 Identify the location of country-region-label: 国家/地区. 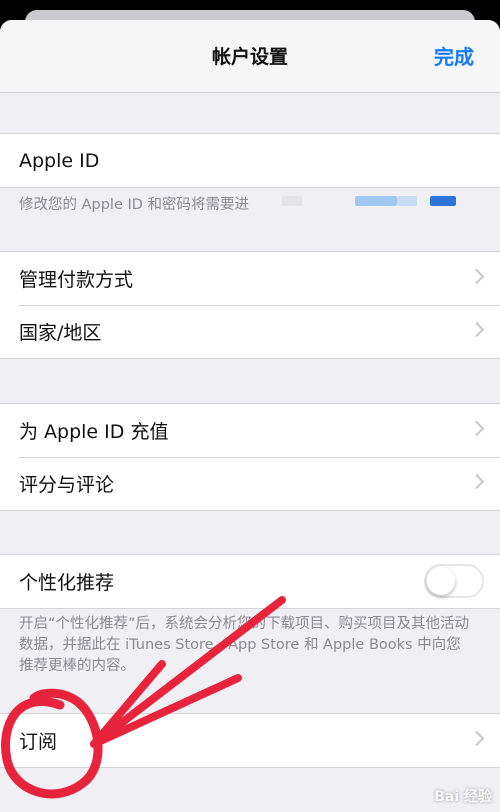
(60, 333).